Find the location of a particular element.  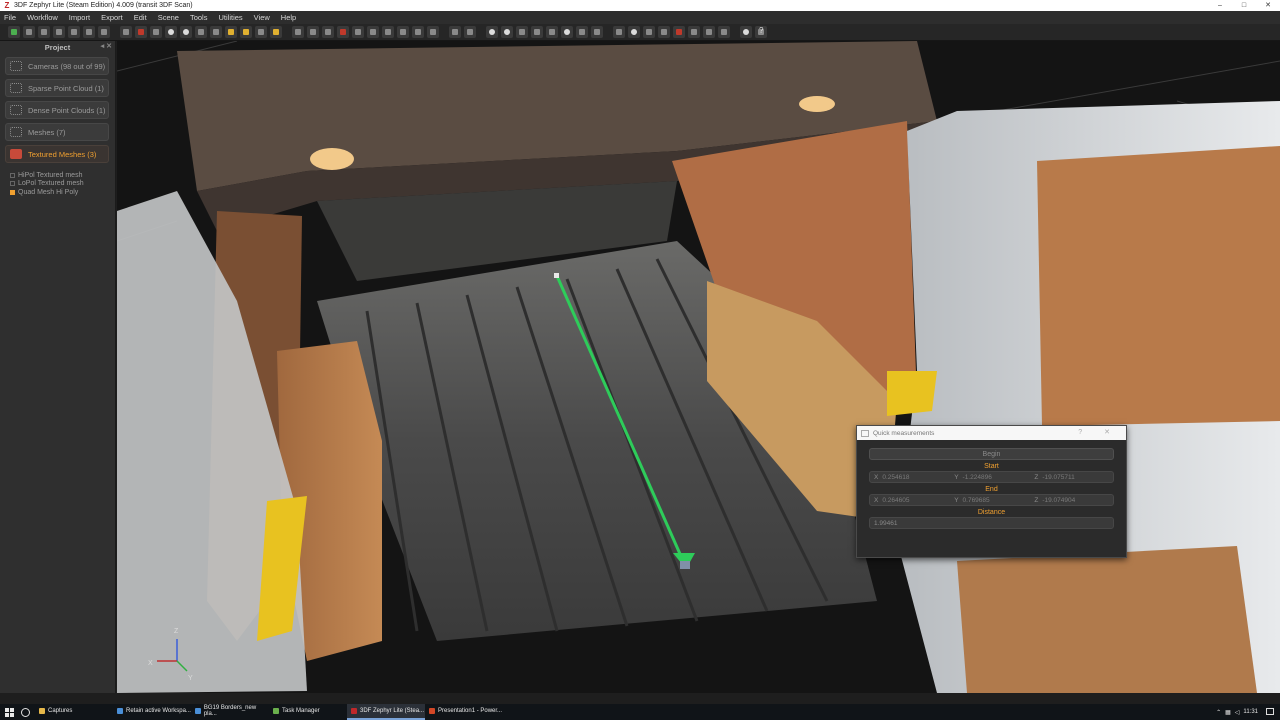

start-x-field: 0.254618 is located at coordinates (895, 477).